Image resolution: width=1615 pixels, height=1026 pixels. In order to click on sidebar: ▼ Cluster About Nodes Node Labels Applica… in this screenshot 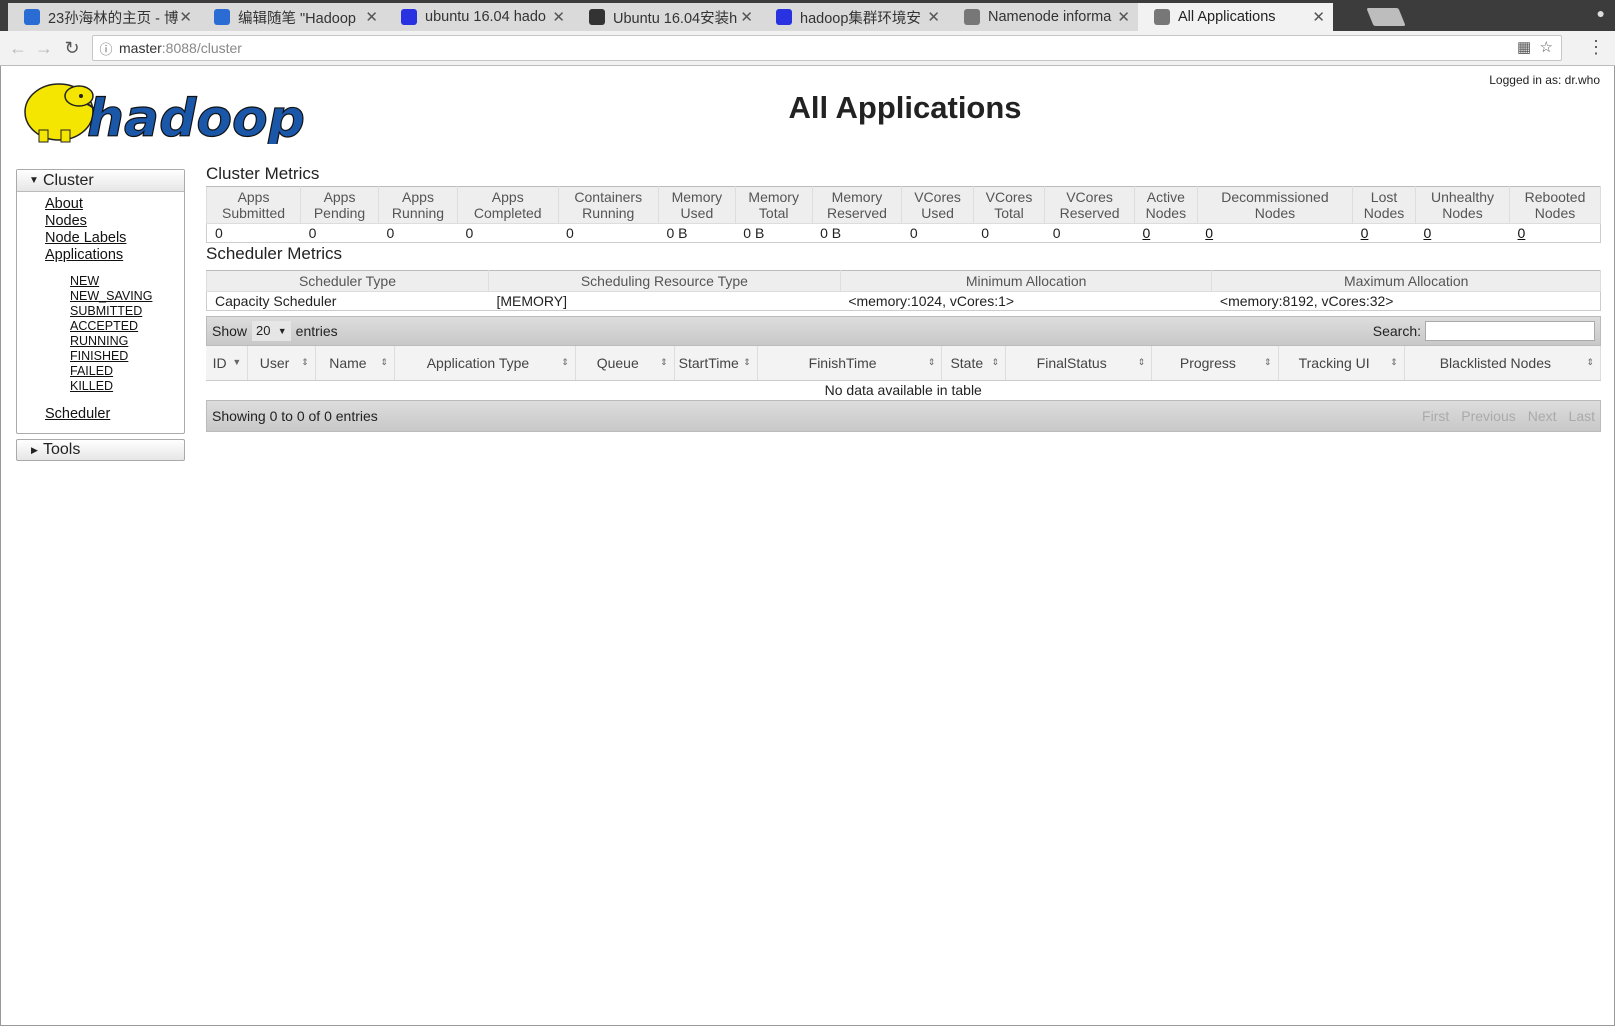, I will do `click(100, 315)`.